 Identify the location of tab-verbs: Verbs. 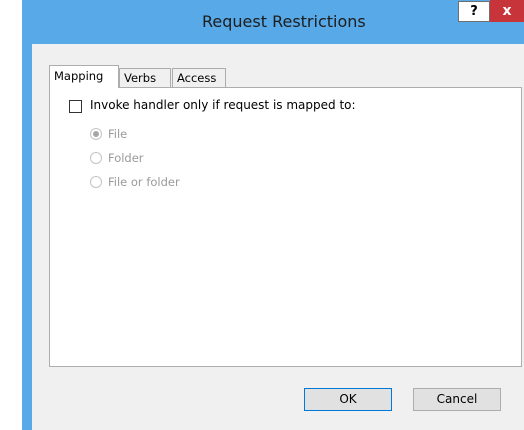
(145, 78).